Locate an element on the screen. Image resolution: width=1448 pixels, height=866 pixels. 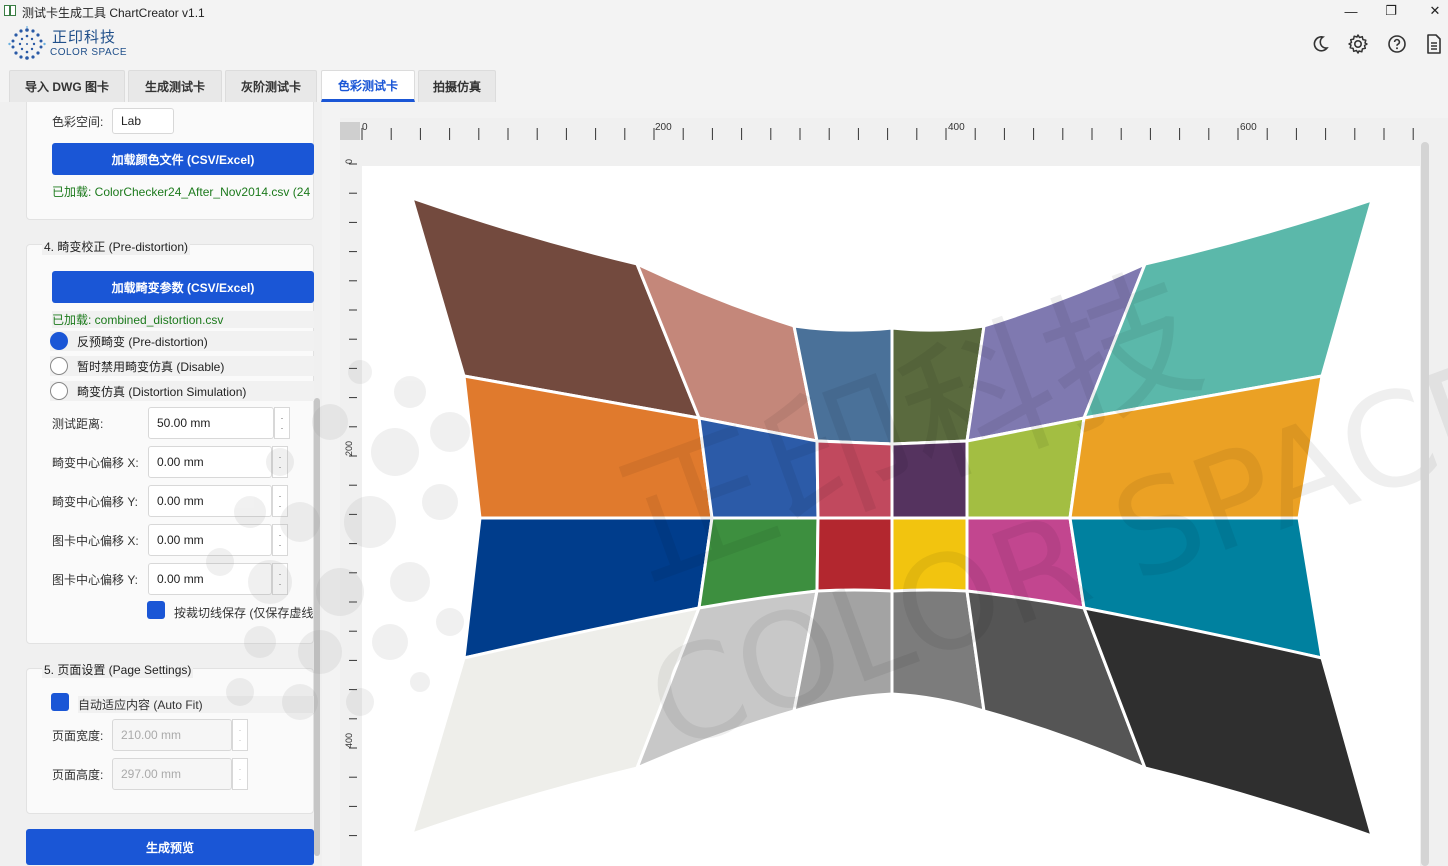
tab-bar: 导入 DWG 图卡 生成测试卡 灰阶测试卡 色彩测试卡 拍摄仿真 is located at coordinates (724, 85).